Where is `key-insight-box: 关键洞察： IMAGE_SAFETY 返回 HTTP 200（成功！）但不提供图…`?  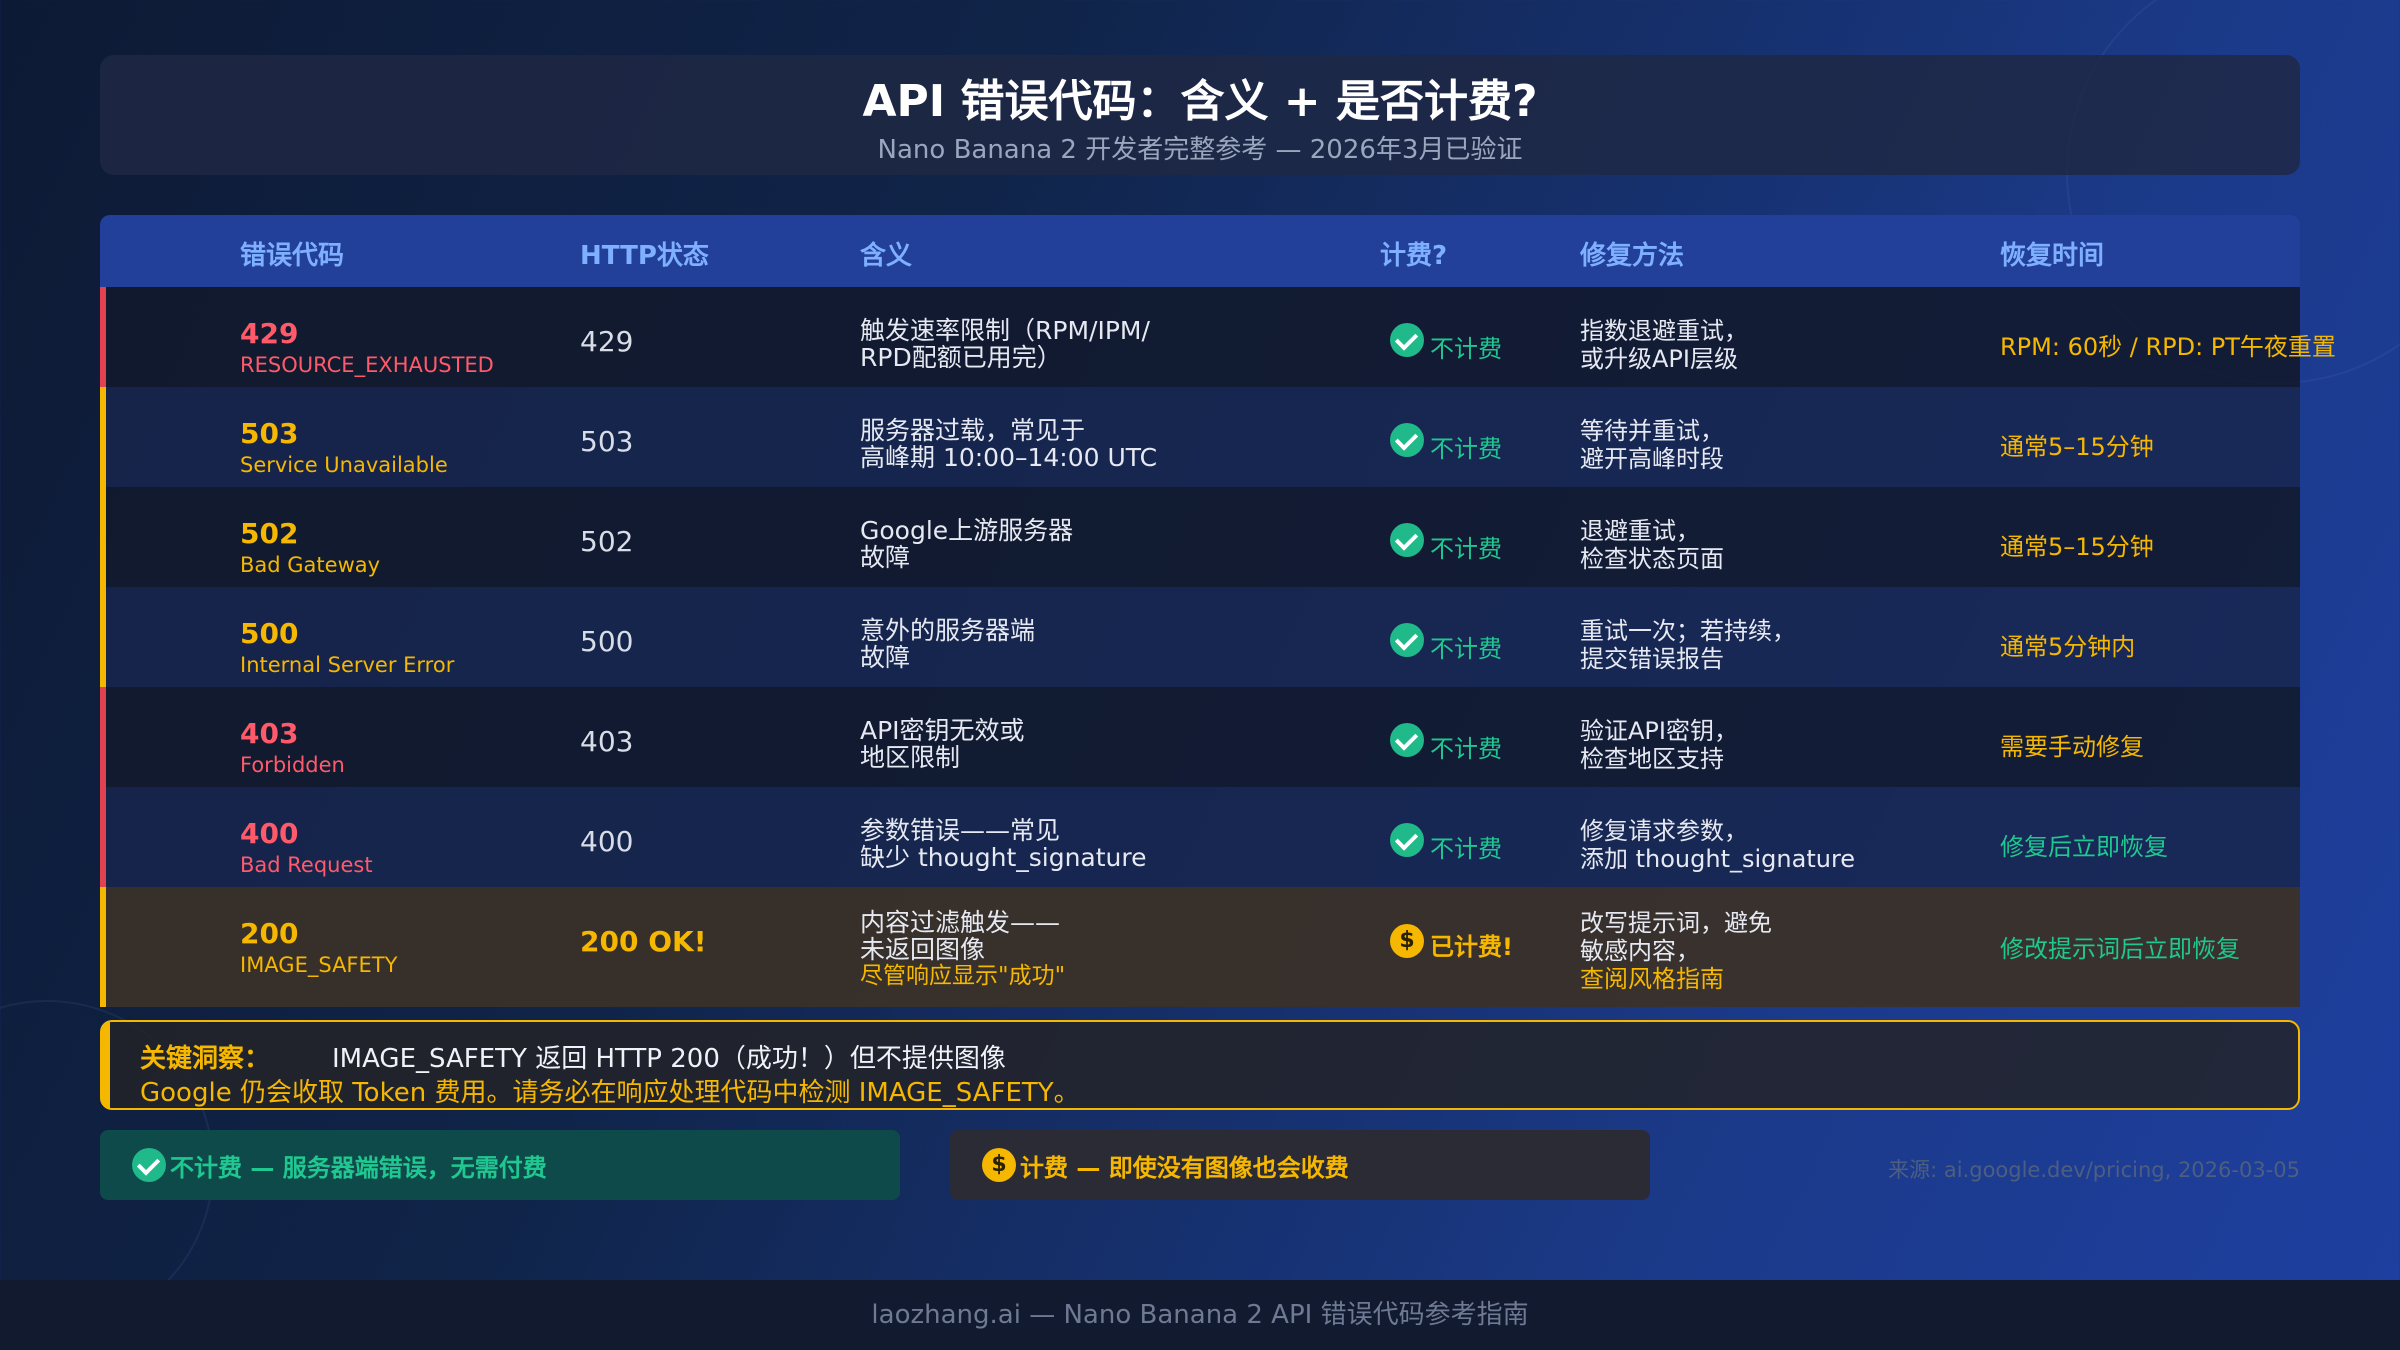
key-insight-box: 关键洞察： IMAGE_SAFETY 返回 HTTP 200（成功！）但不提供图… is located at coordinates (1200, 1065).